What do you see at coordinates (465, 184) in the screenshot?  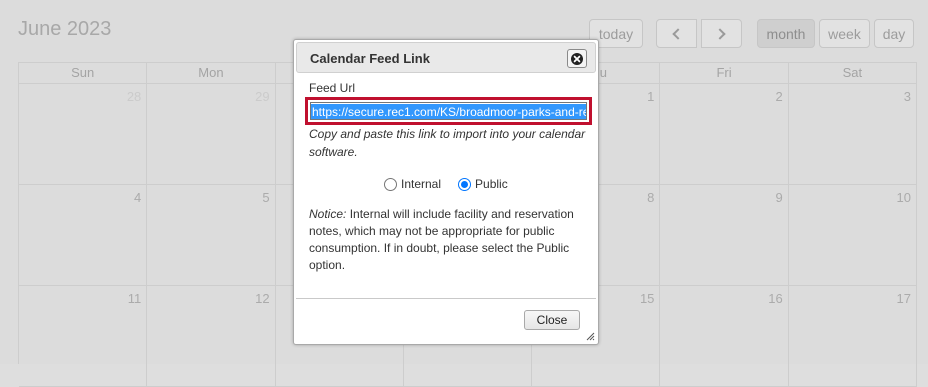 I see `public-radio` at bounding box center [465, 184].